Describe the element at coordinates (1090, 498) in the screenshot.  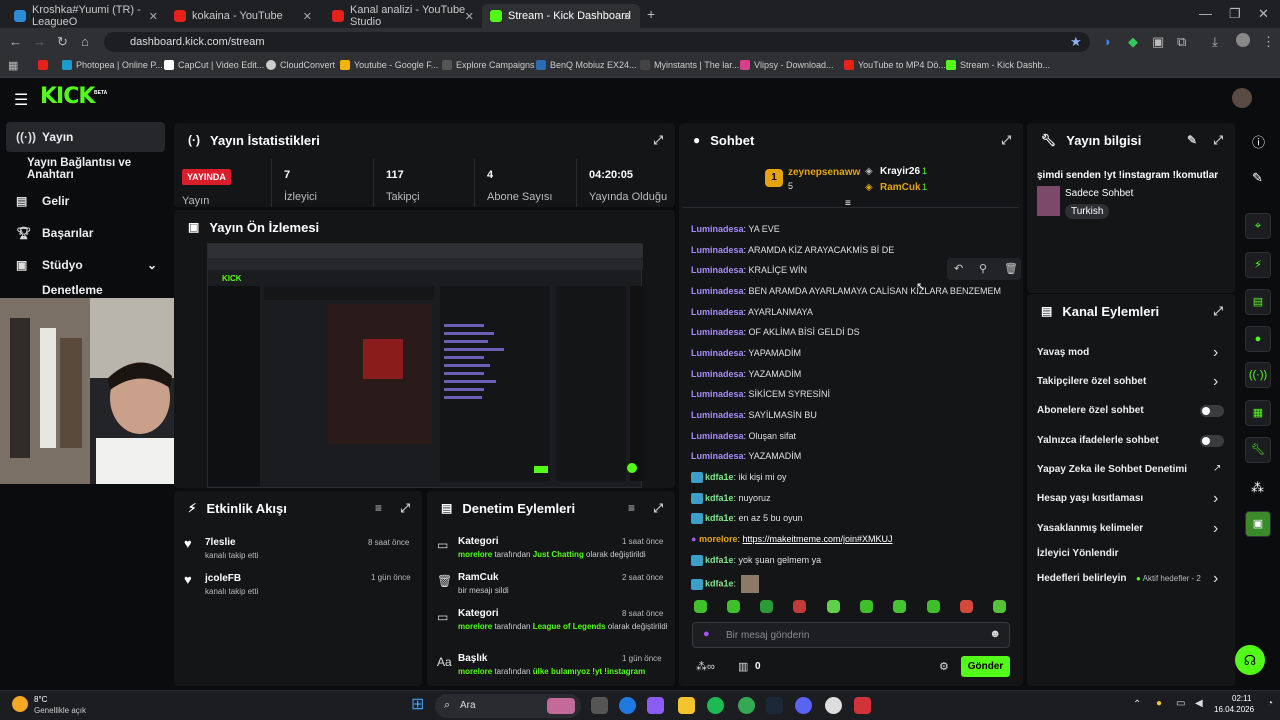
I see `channel-action-item: Hesap yaşı kısıtlaması` at that location.